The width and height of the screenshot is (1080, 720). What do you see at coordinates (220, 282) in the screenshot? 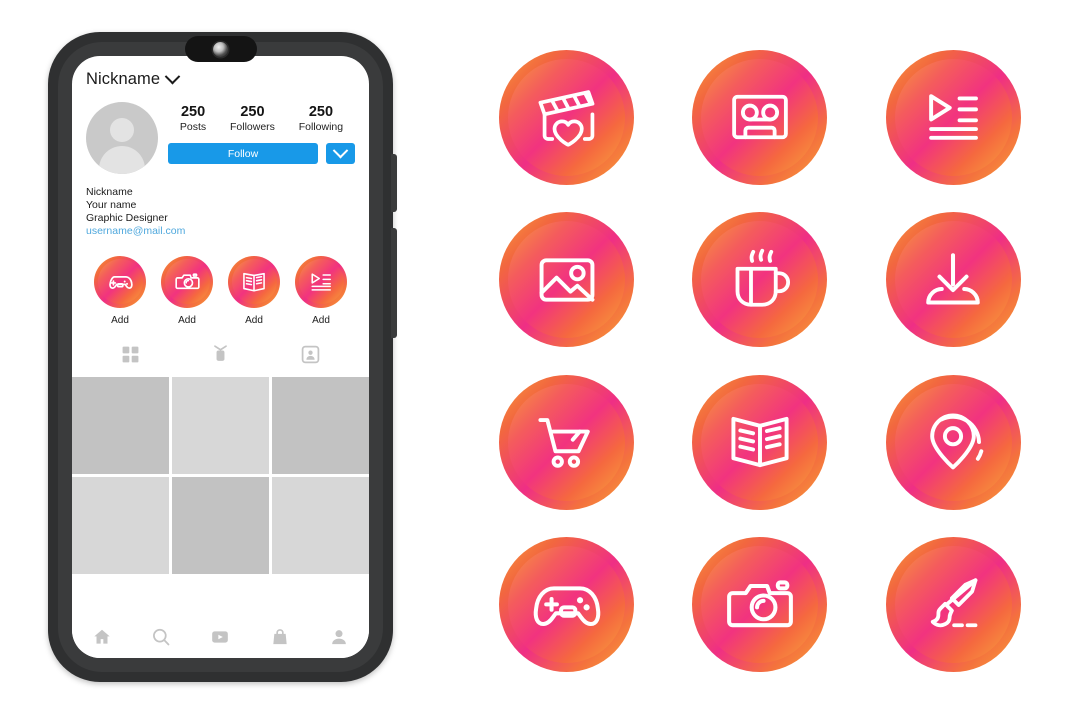
I see `story-highlights: Add Add Add Add` at bounding box center [220, 282].